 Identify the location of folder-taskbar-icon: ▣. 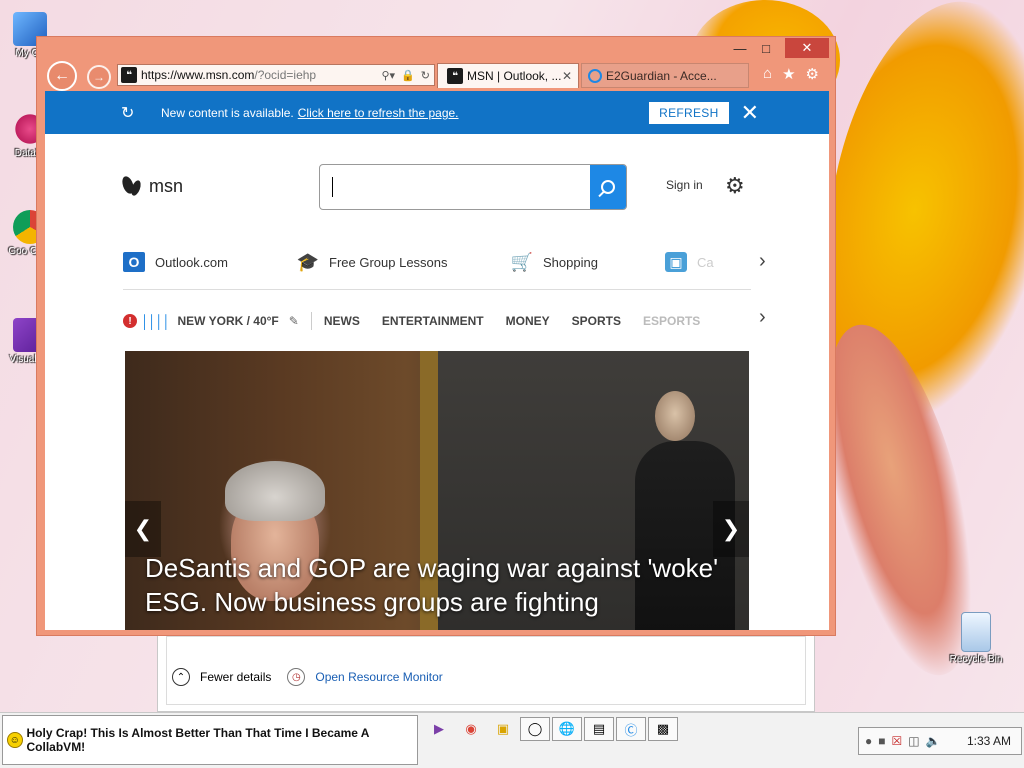
(503, 729).